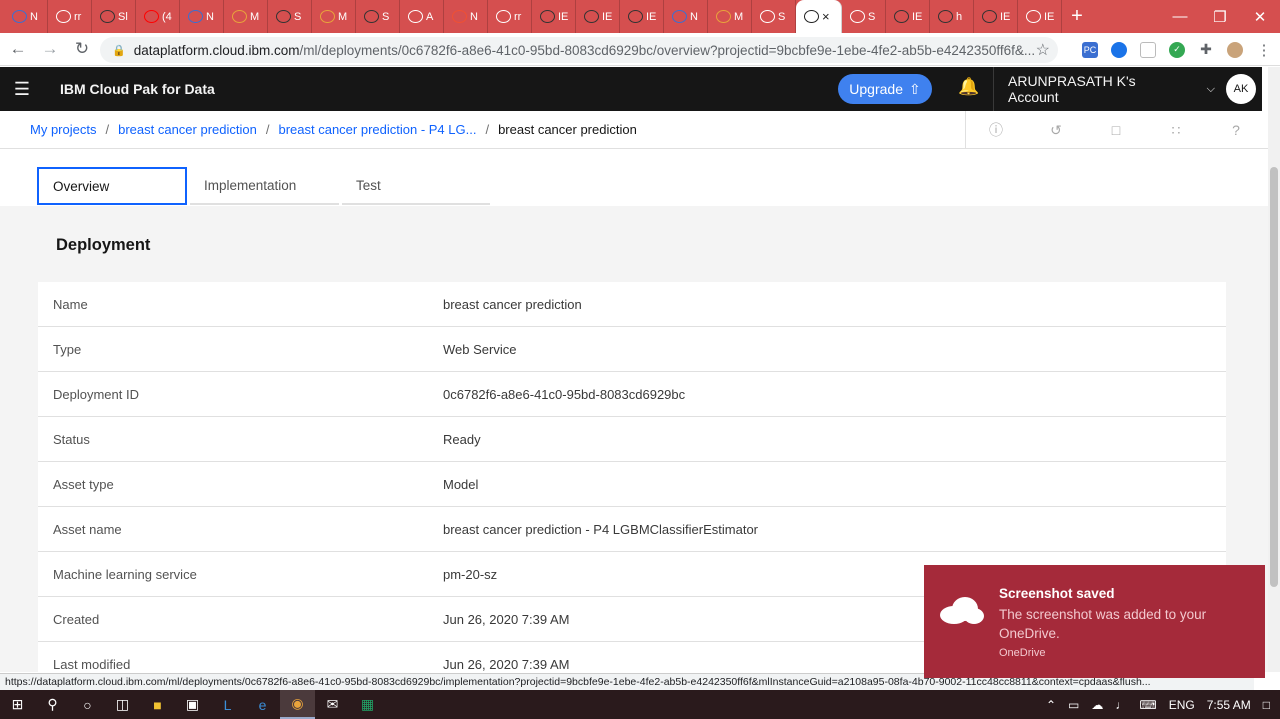 The width and height of the screenshot is (1280, 719). I want to click on forward-icon: →, so click(50, 49).